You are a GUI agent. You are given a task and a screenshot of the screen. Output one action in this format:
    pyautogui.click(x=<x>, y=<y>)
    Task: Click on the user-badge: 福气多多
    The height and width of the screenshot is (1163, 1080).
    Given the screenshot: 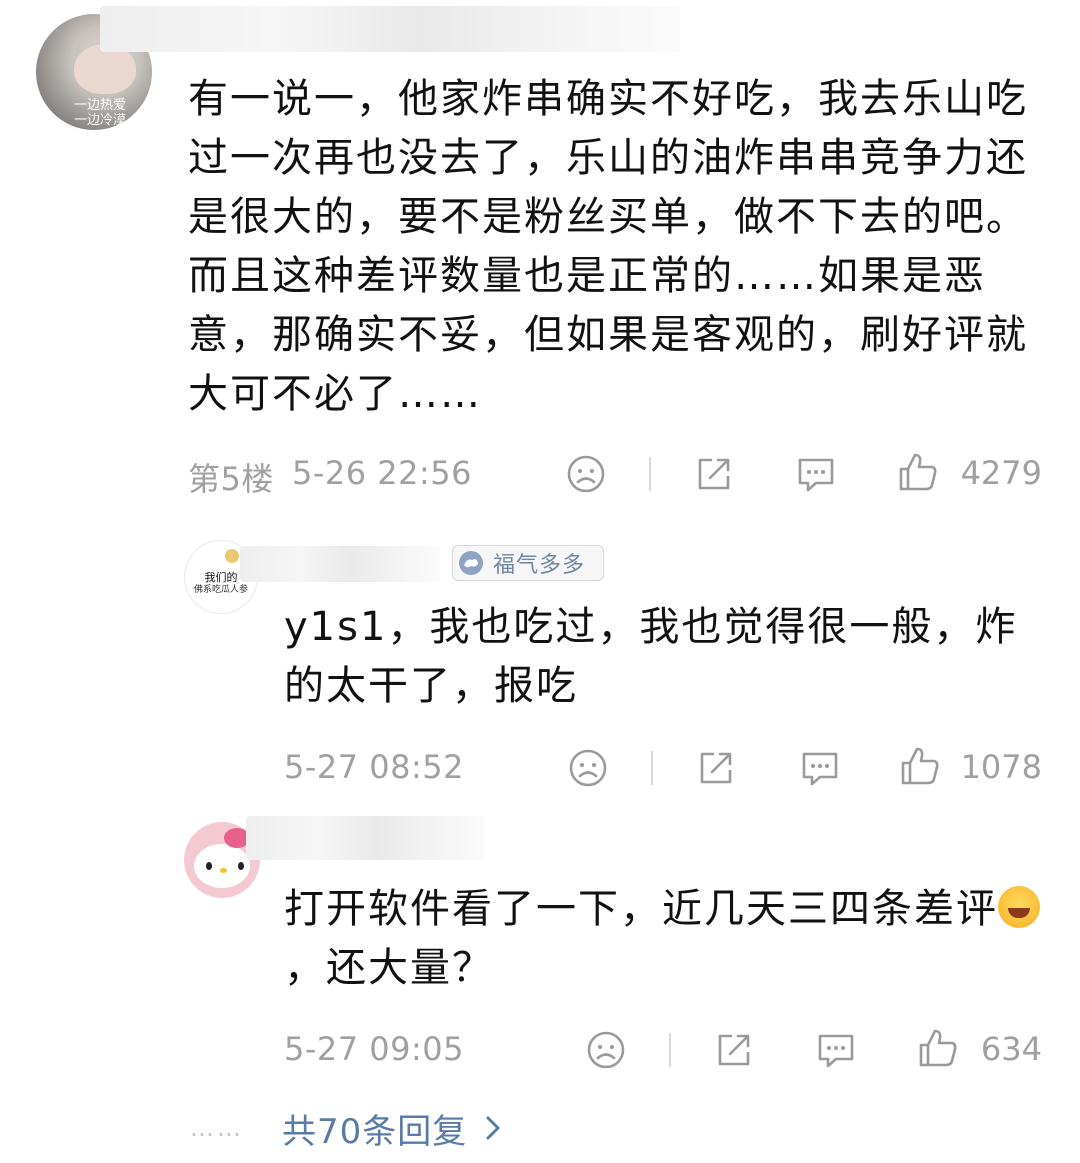 What is the action you would take?
    pyautogui.click(x=528, y=563)
    